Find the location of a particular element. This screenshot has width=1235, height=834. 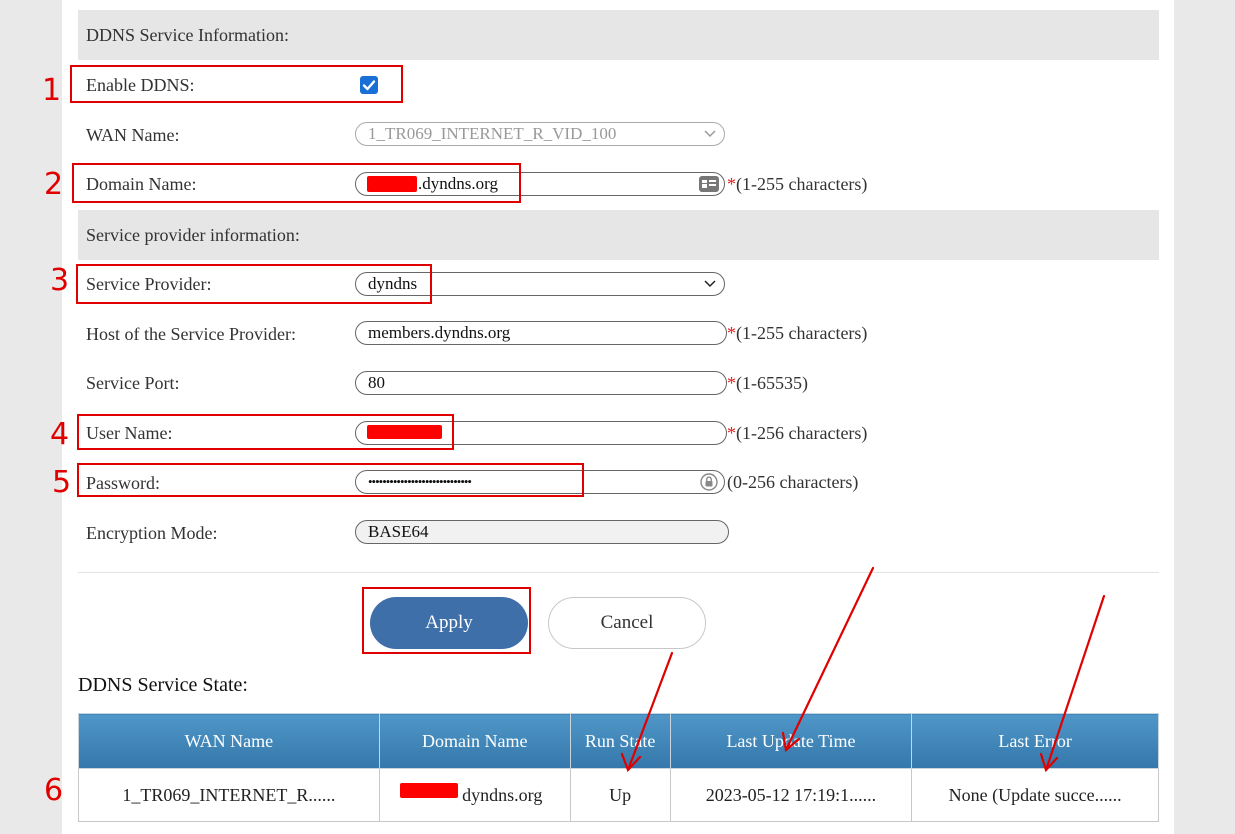

arrow-last-error is located at coordinates (1075, 683).